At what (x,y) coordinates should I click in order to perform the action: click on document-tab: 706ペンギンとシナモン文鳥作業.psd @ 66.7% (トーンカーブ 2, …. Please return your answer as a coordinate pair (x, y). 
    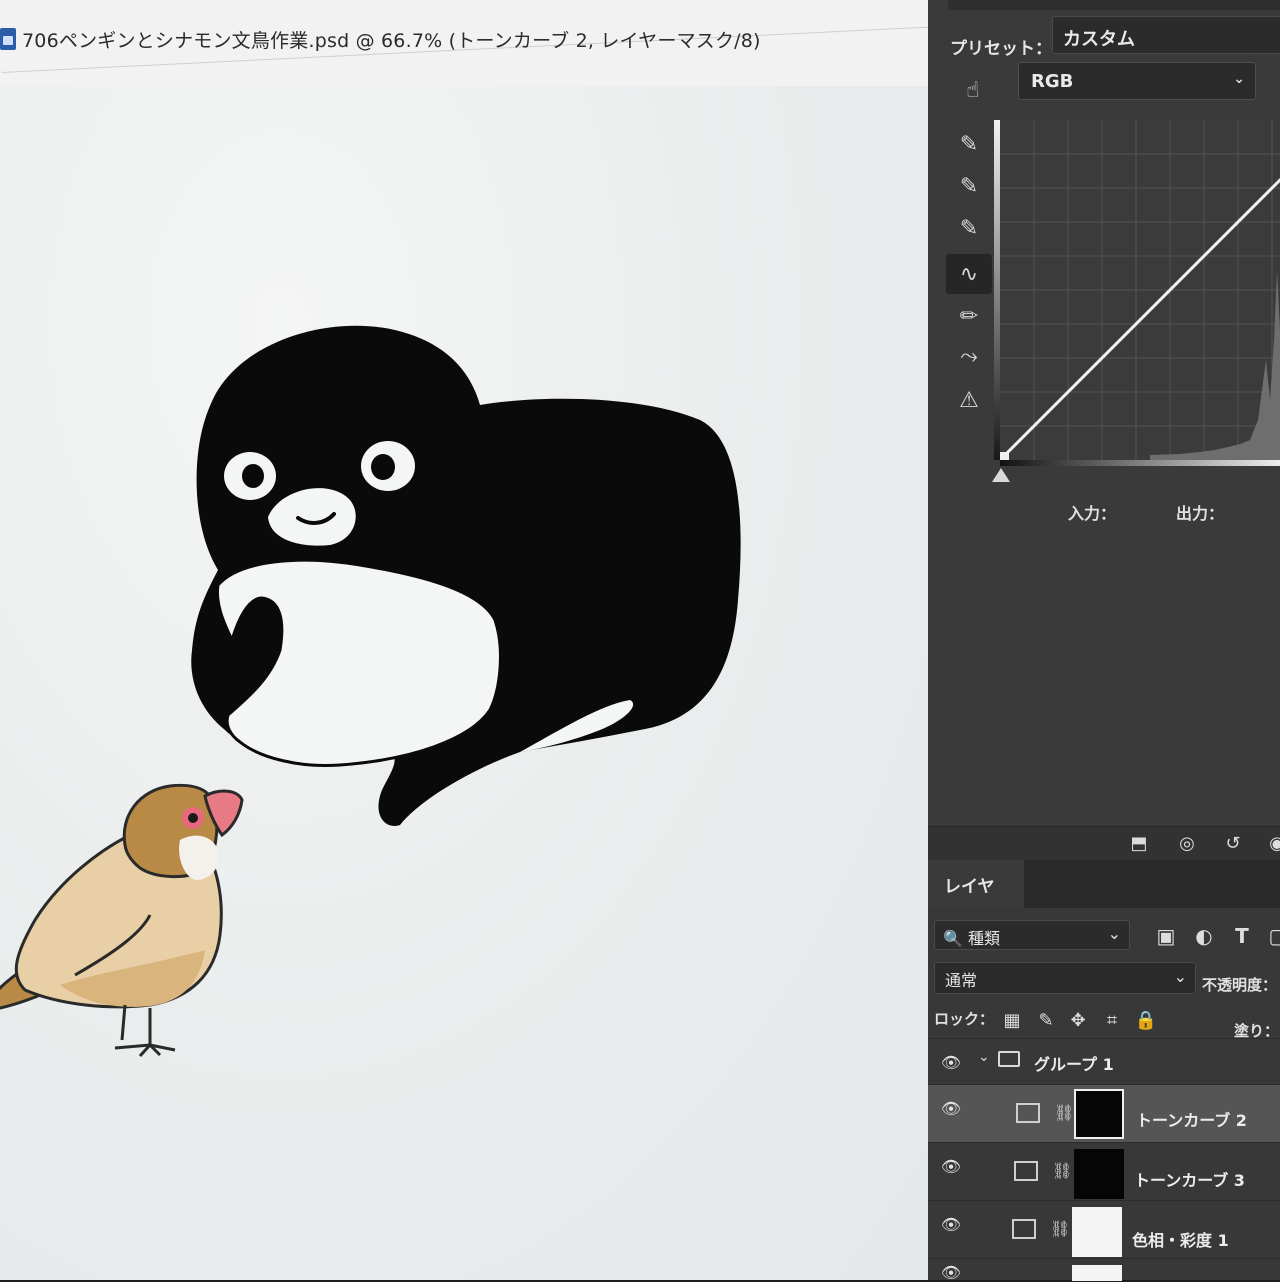
    Looking at the image, I should click on (470, 43).